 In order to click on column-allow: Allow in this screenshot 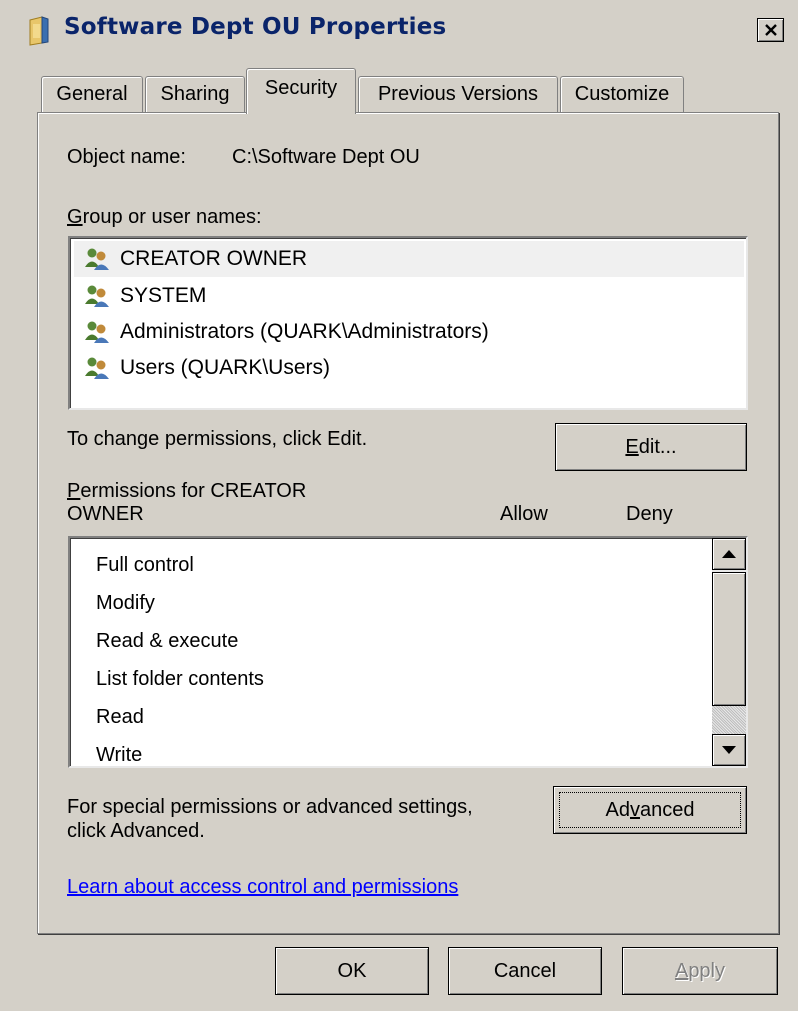, I will do `click(524, 514)`.